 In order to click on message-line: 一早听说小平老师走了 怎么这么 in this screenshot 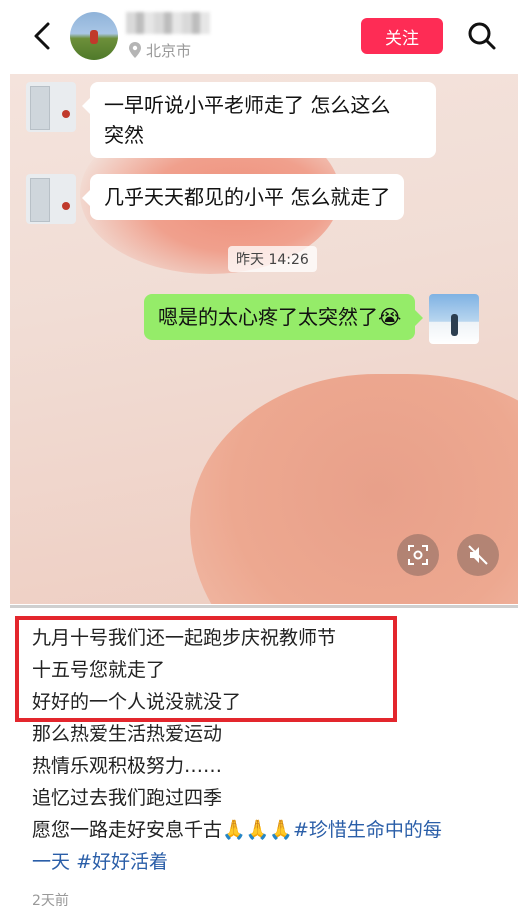, I will do `click(247, 105)`.